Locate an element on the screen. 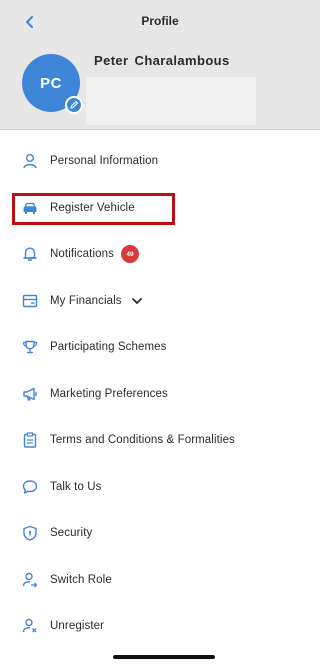 This screenshot has width=320, height=665. menu-item-label: Talk to Us is located at coordinates (76, 486).